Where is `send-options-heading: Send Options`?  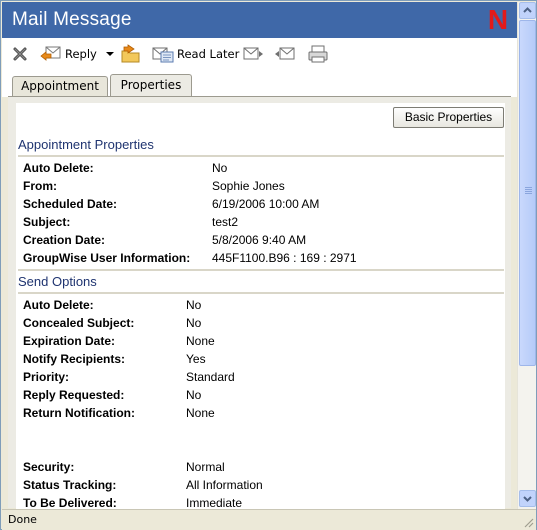 send-options-heading: Send Options is located at coordinates (57, 281).